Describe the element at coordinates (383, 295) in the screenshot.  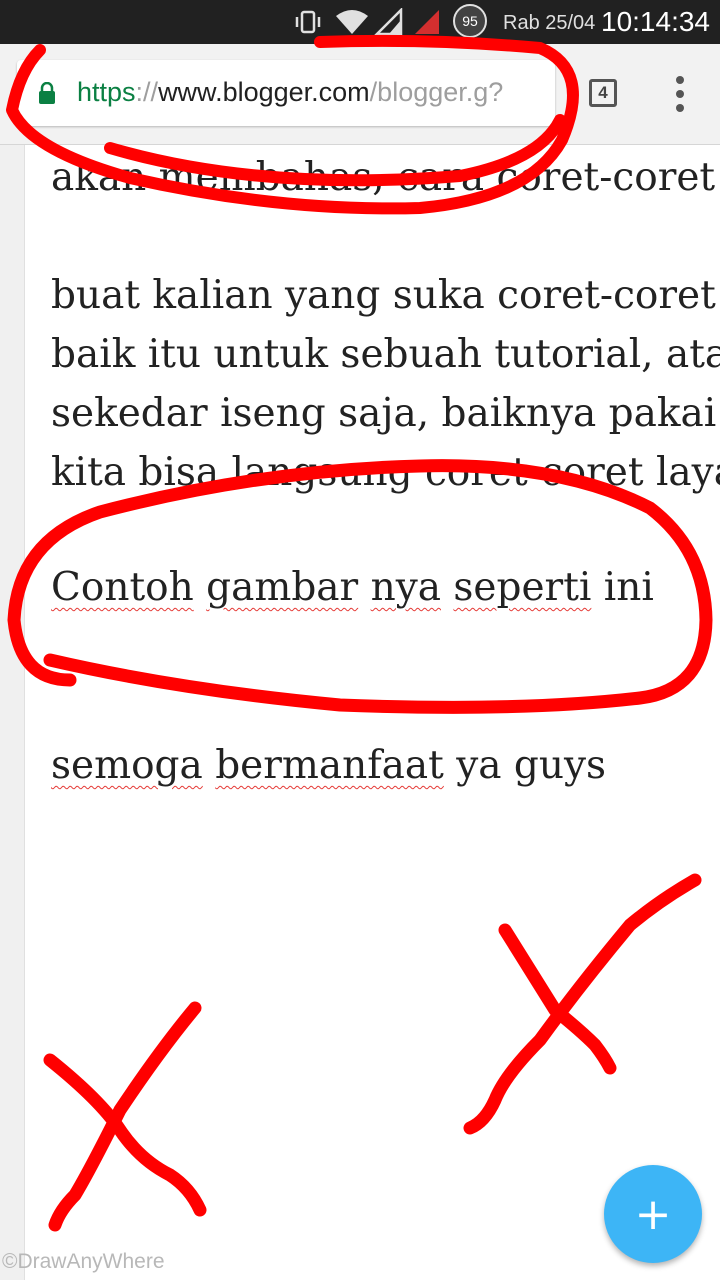
I see `post-line: buat kalian yang suka coret-coret` at that location.